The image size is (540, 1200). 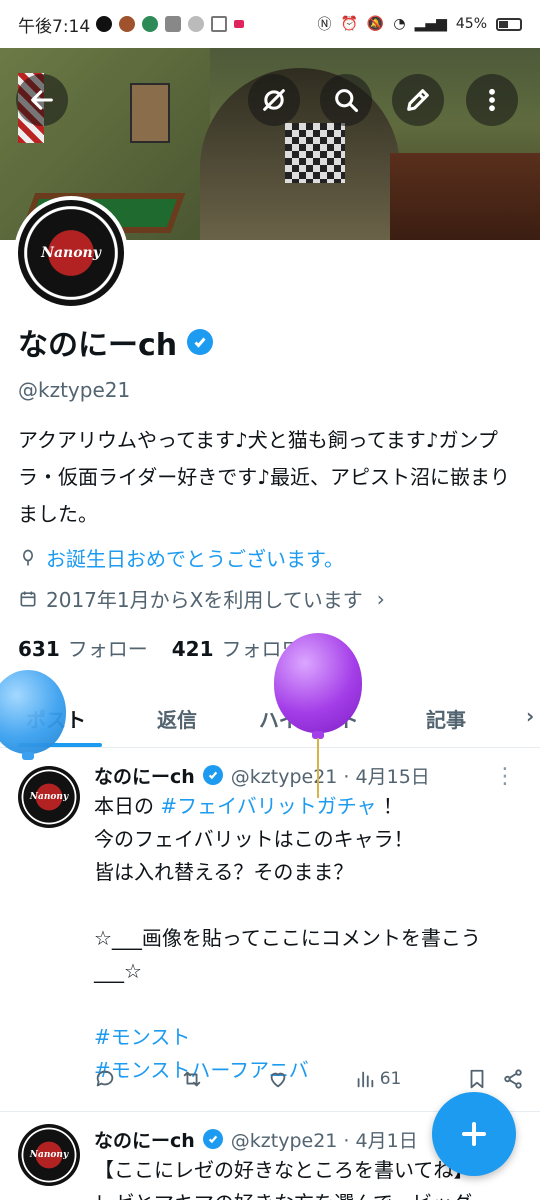 I want to click on wifi-icon: ◔, so click(x=399, y=24).